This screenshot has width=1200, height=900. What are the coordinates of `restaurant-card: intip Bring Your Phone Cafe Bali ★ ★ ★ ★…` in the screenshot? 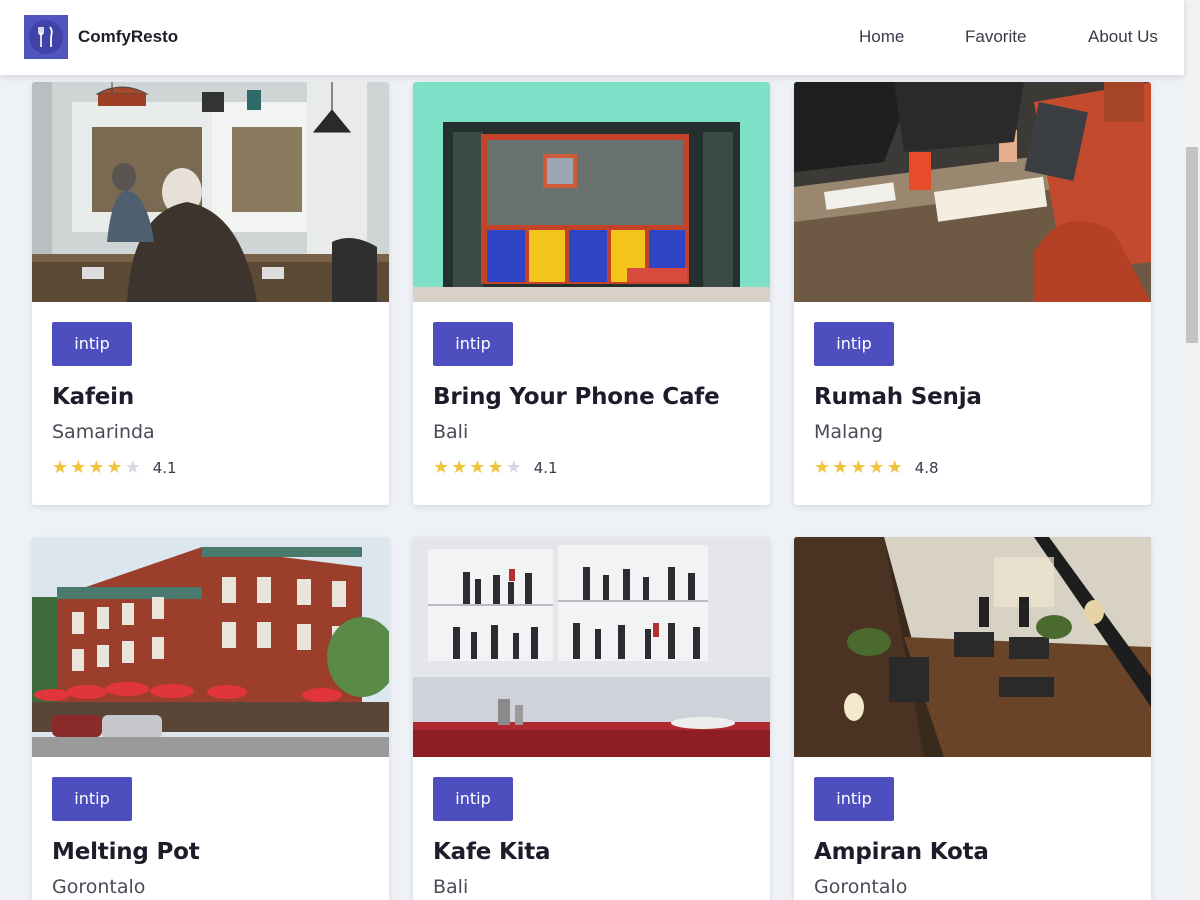 It's located at (591, 293).